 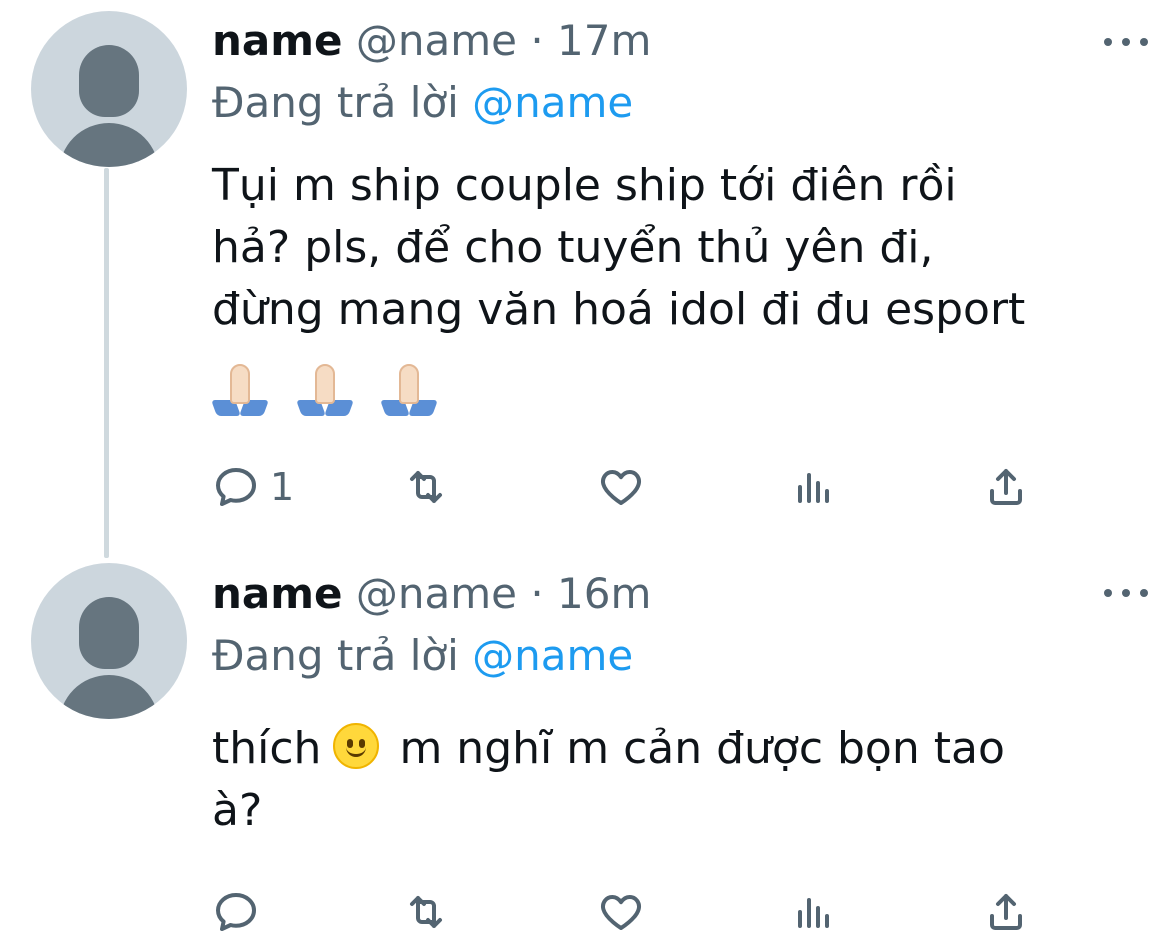 What do you see at coordinates (267, 748) in the screenshot?
I see `tweet-text-part: thích` at bounding box center [267, 748].